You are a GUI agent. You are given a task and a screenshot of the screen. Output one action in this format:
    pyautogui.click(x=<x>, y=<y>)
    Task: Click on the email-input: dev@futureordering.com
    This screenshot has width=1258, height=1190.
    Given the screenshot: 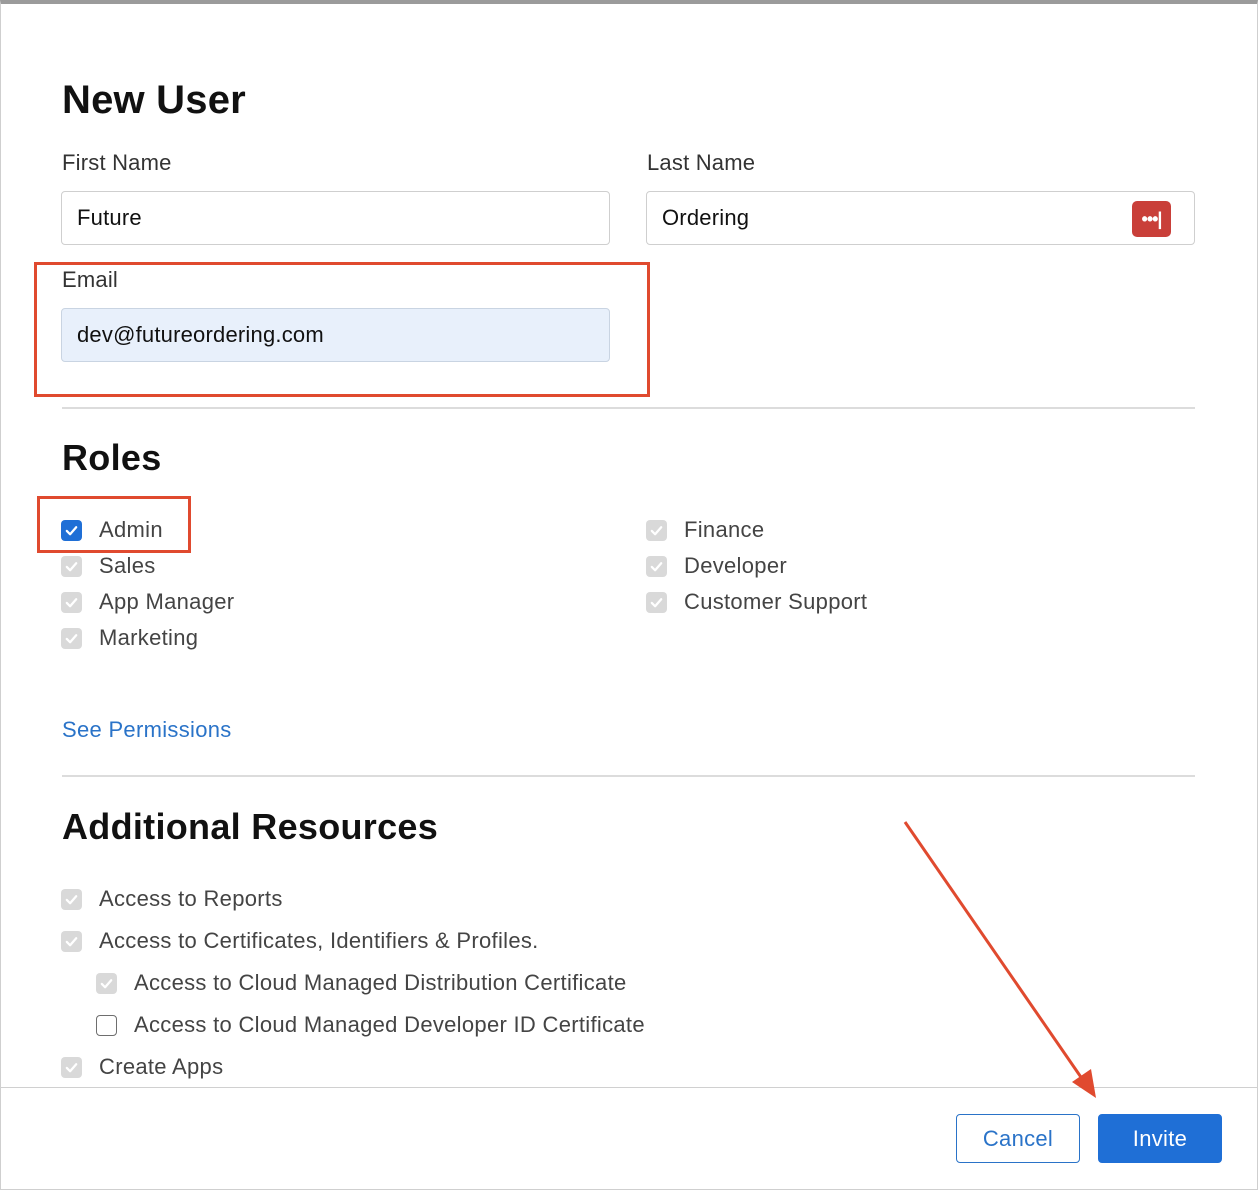 What is the action you would take?
    pyautogui.click(x=335, y=335)
    